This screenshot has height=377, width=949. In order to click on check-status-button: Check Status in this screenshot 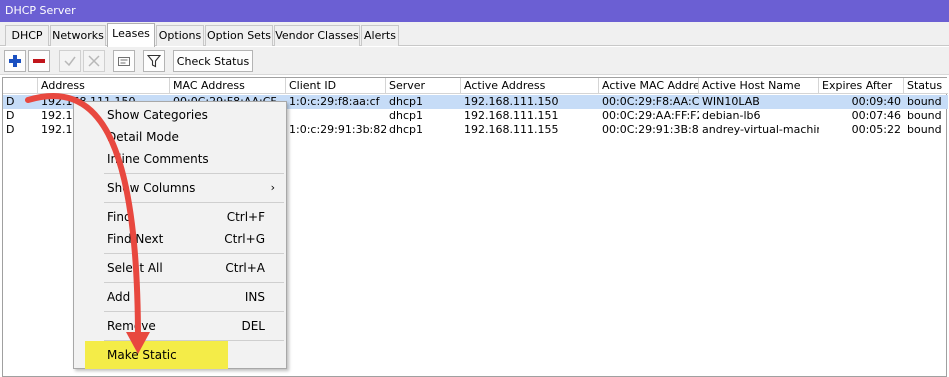, I will do `click(213, 61)`.